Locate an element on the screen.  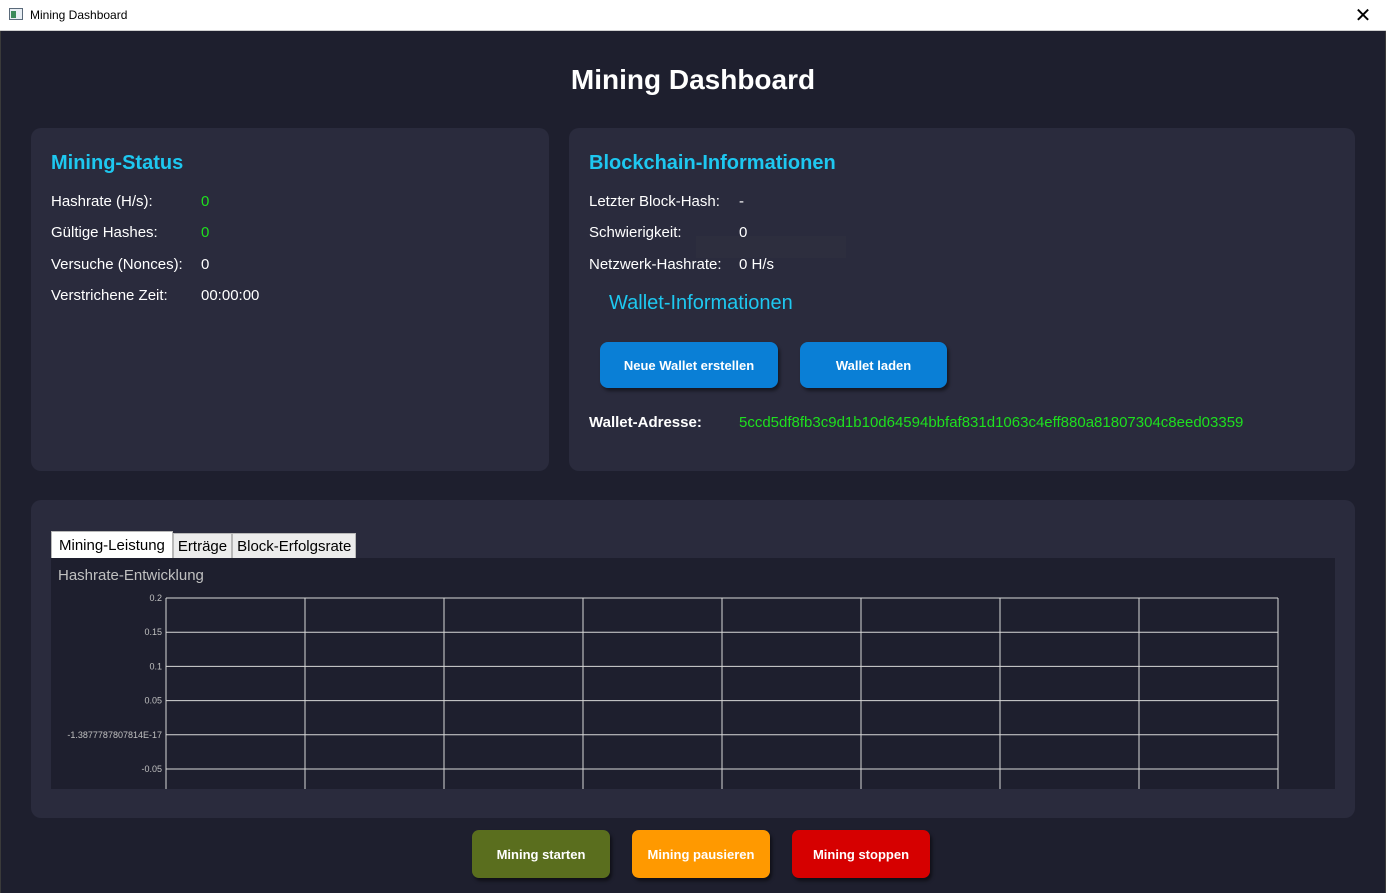
y-tick-label: -0.05 is located at coordinates (151, 769).